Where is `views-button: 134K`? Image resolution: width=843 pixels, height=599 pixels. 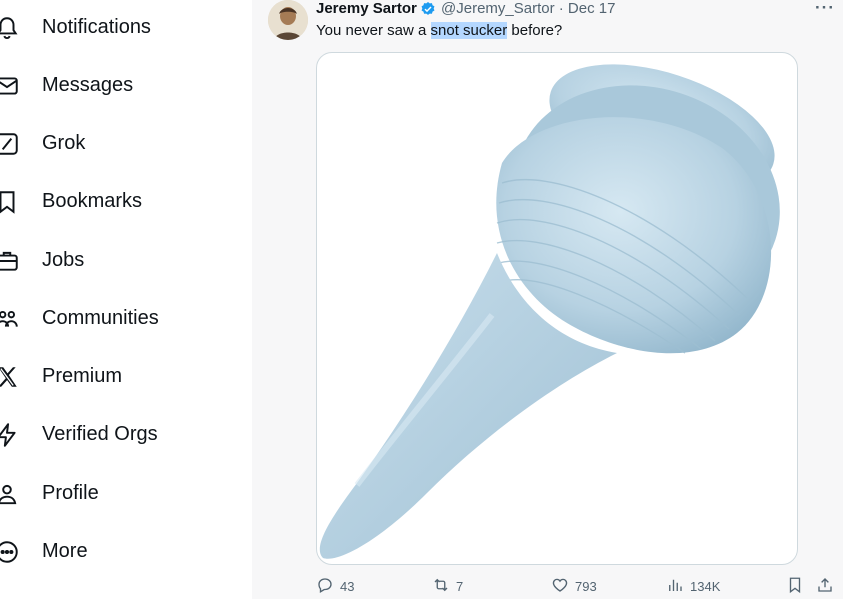 views-button: 134K is located at coordinates (693, 586).